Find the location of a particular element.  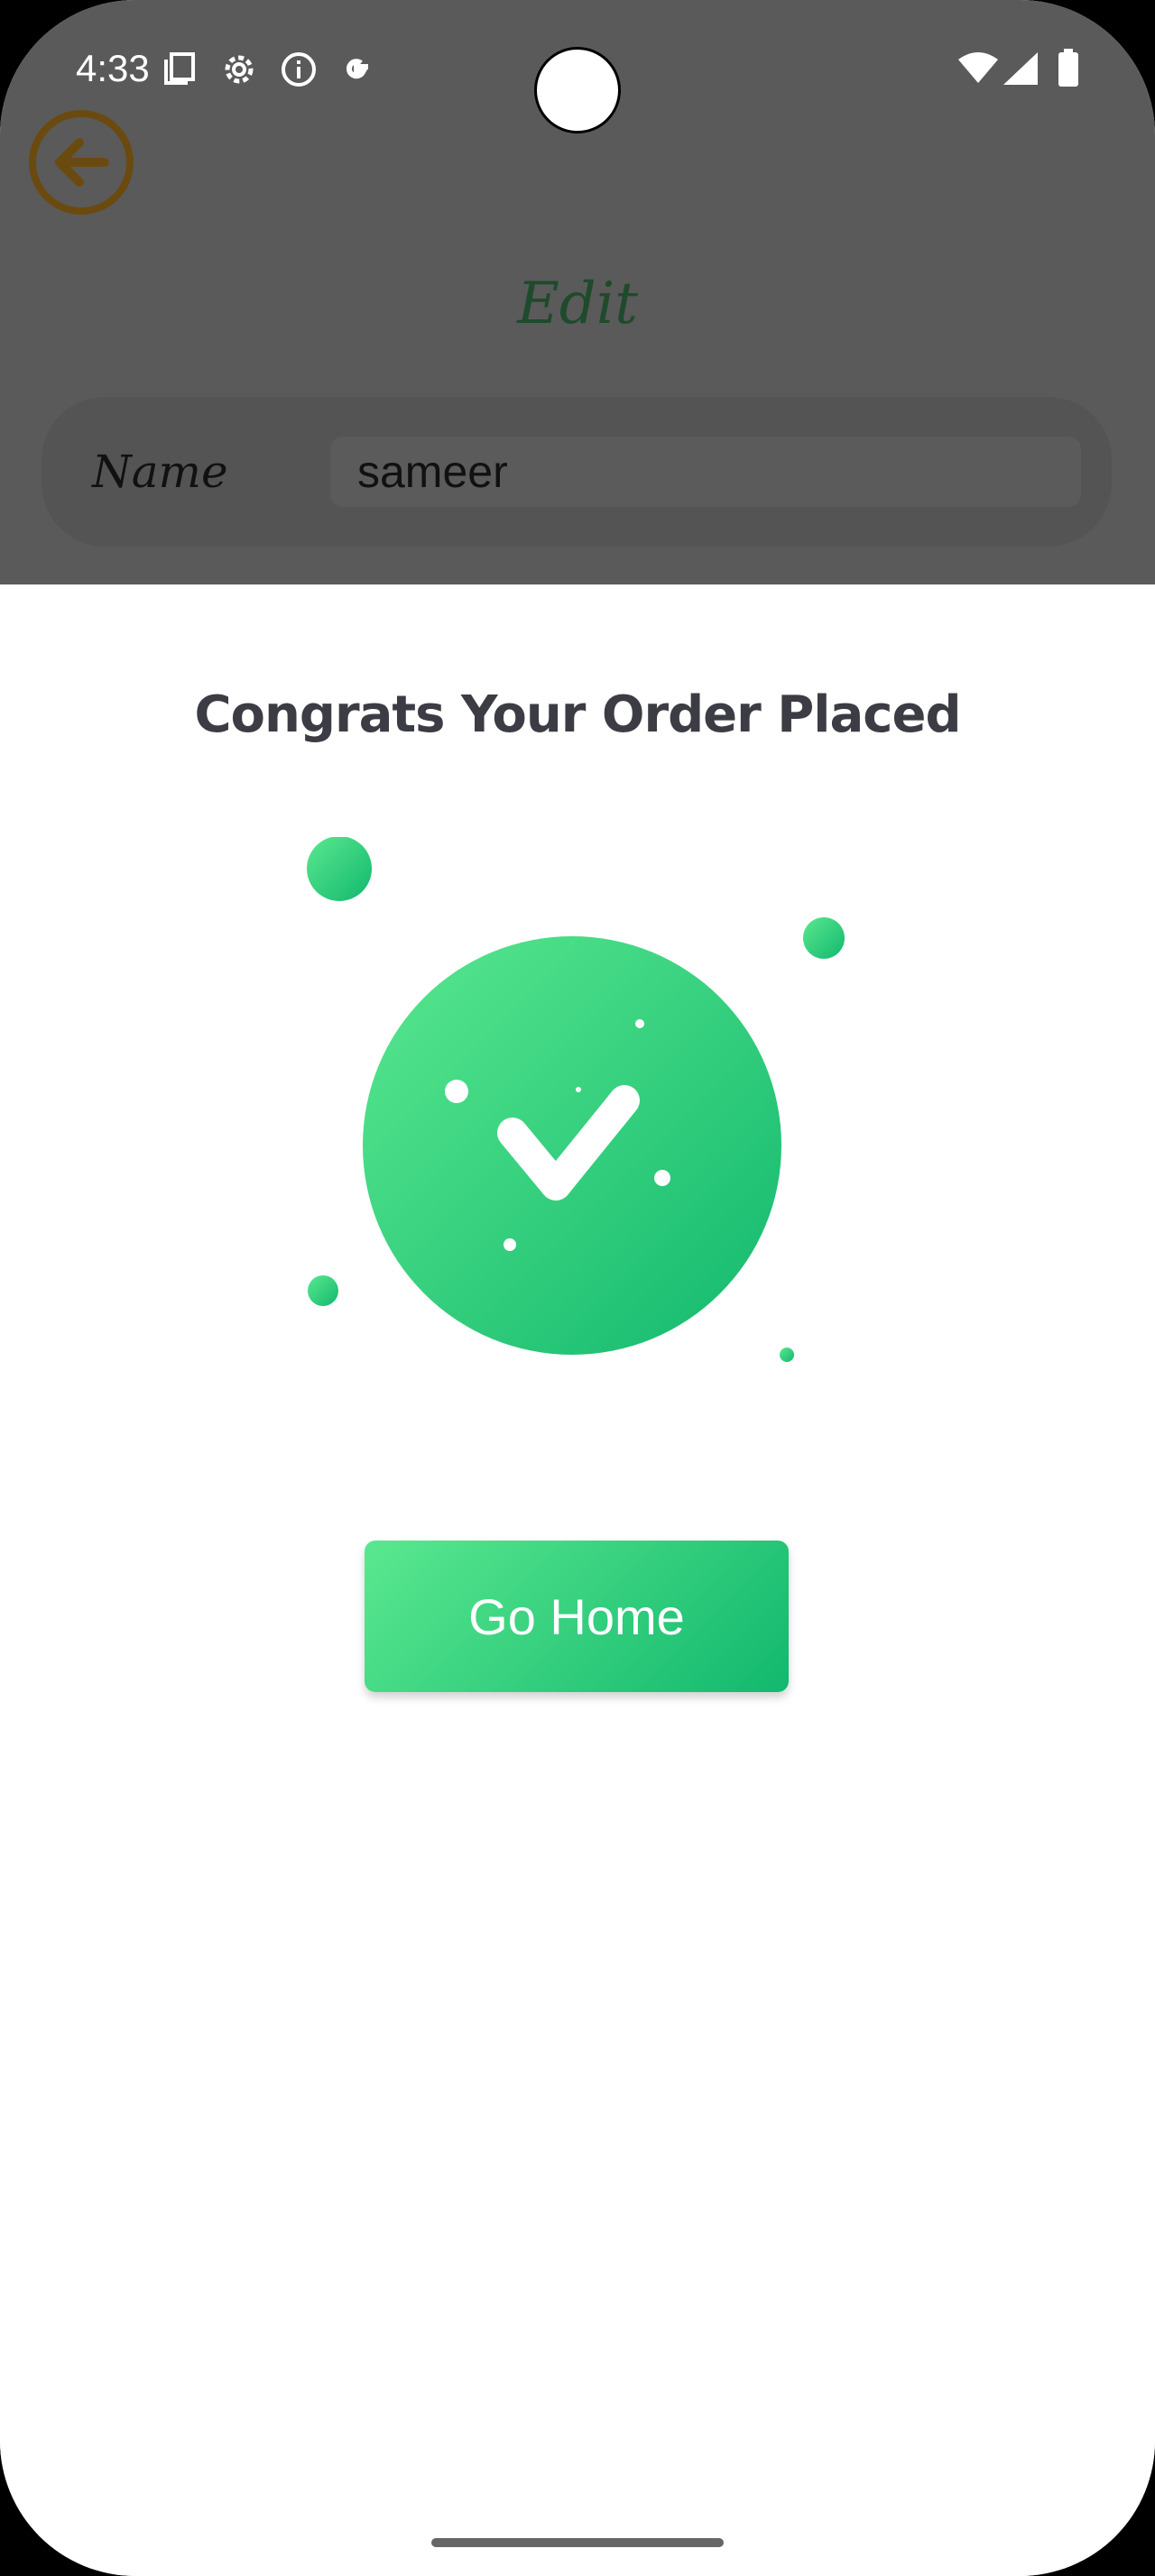

back-arrow-icon is located at coordinates (81, 162).